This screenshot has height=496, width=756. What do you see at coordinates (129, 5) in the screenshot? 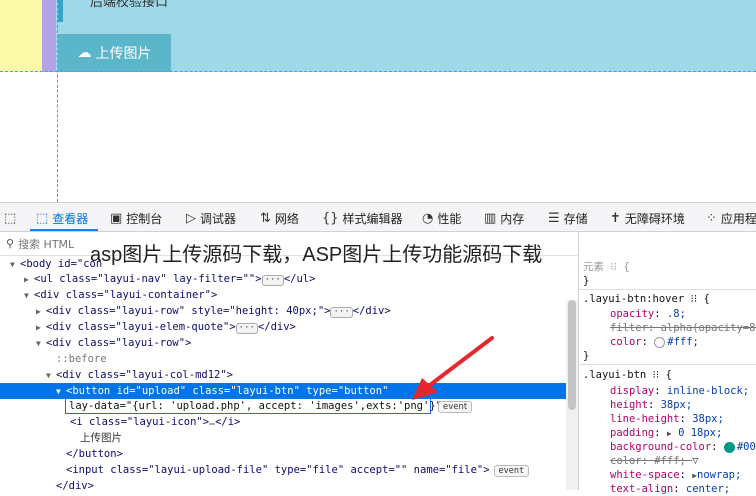
I see `quote-text: 后端校验接口` at bounding box center [129, 5].